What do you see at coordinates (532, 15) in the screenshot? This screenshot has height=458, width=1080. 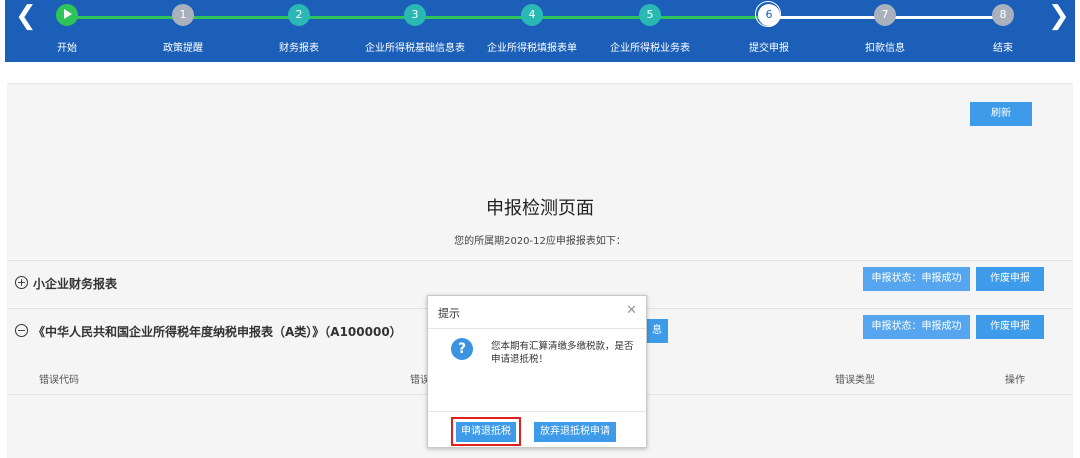 I see `step-number: 4` at bounding box center [532, 15].